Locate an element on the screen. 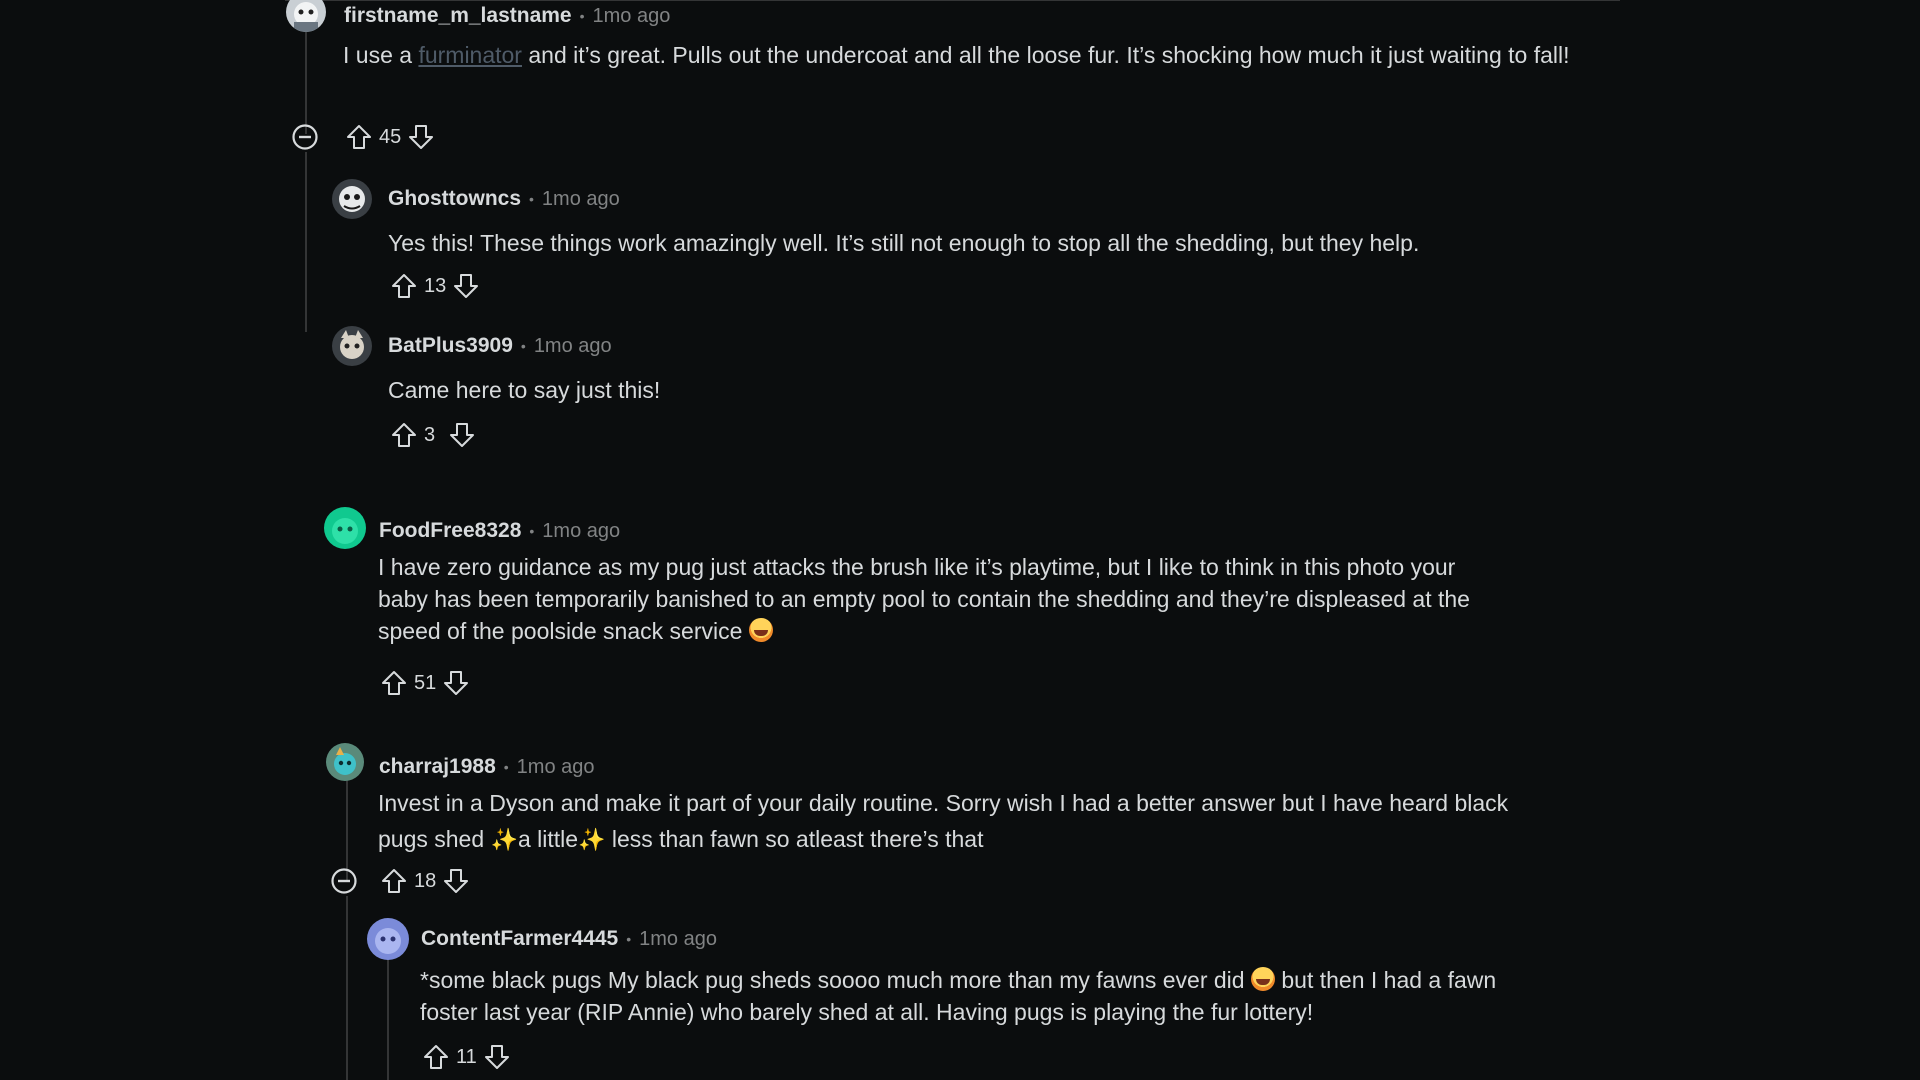 This screenshot has width=1920, height=1080. vote-score: 51 is located at coordinates (425, 682).